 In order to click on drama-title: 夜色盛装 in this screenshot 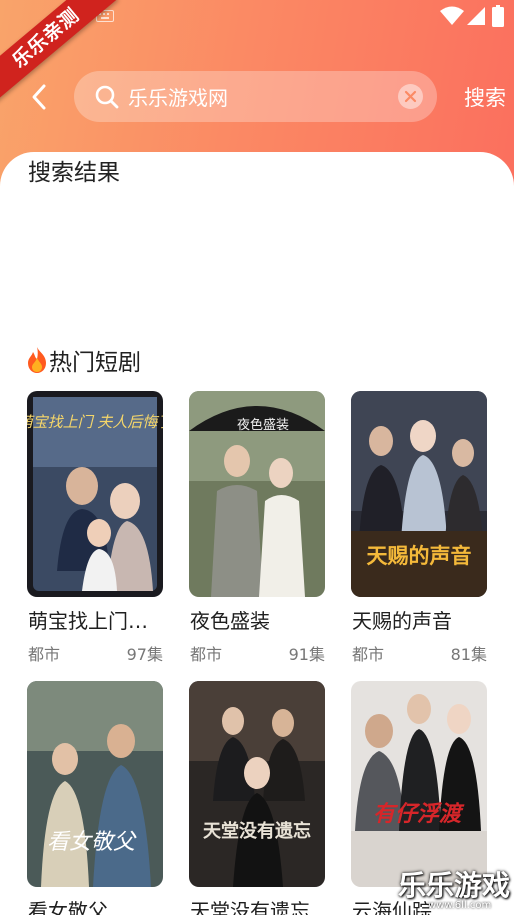, I will do `click(230, 621)`.